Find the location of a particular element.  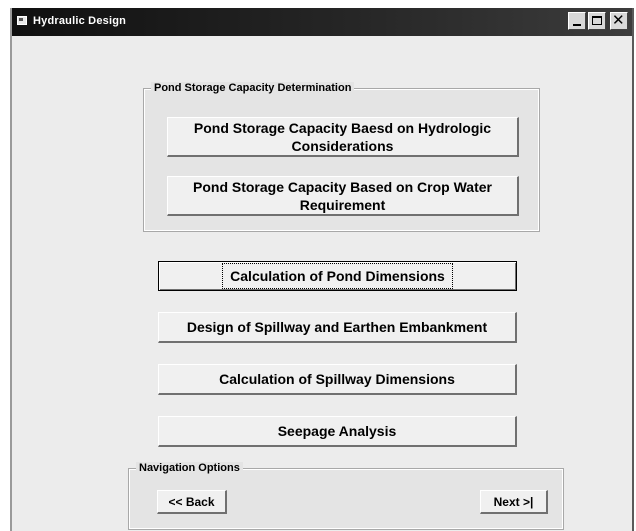

spillway-dimensions-label: Calculation of Spillway Dimensions is located at coordinates (337, 379).